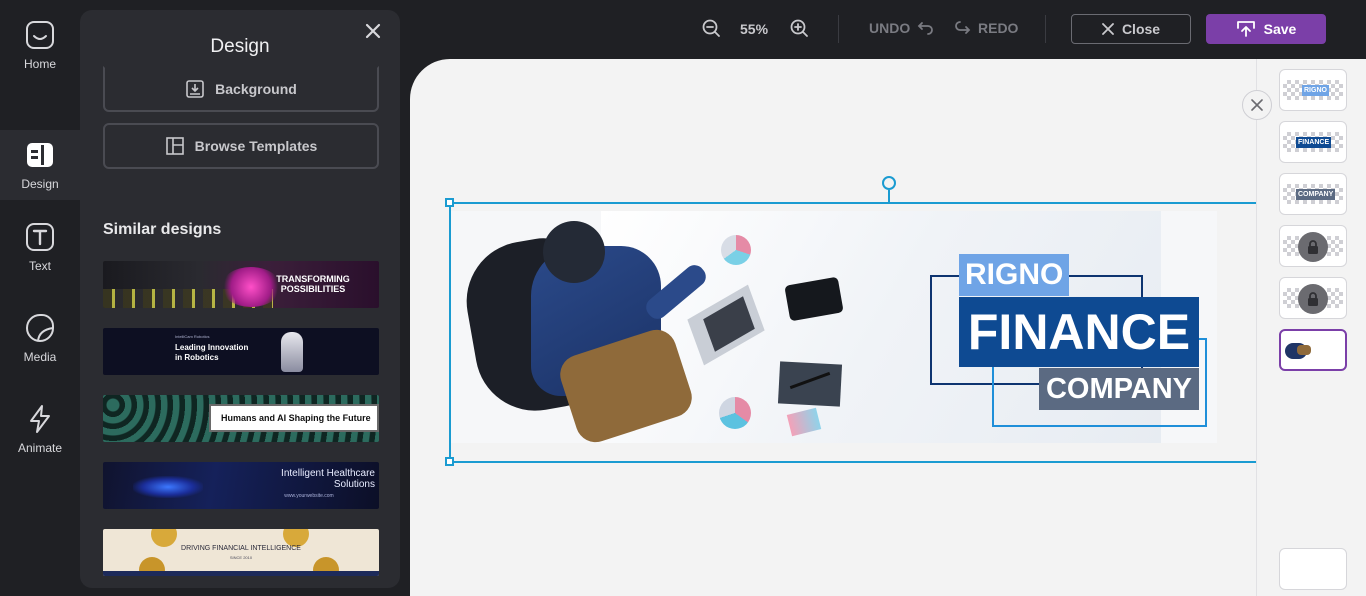 The width and height of the screenshot is (1366, 596). What do you see at coordinates (711, 28) in the screenshot?
I see `zoom-out-icon` at bounding box center [711, 28].